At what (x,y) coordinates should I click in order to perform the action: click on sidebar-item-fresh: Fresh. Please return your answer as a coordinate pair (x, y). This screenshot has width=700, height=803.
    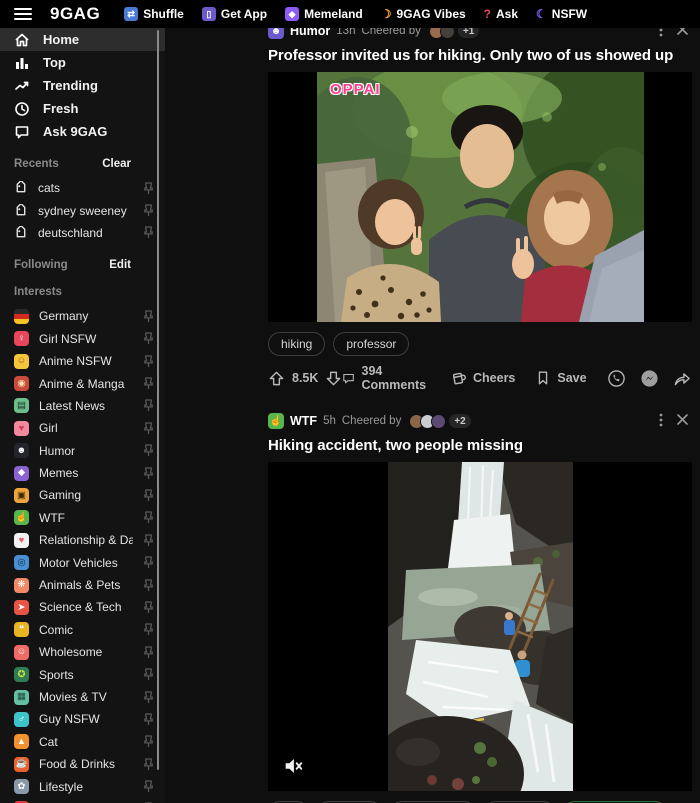
    Looking at the image, I should click on (82, 108).